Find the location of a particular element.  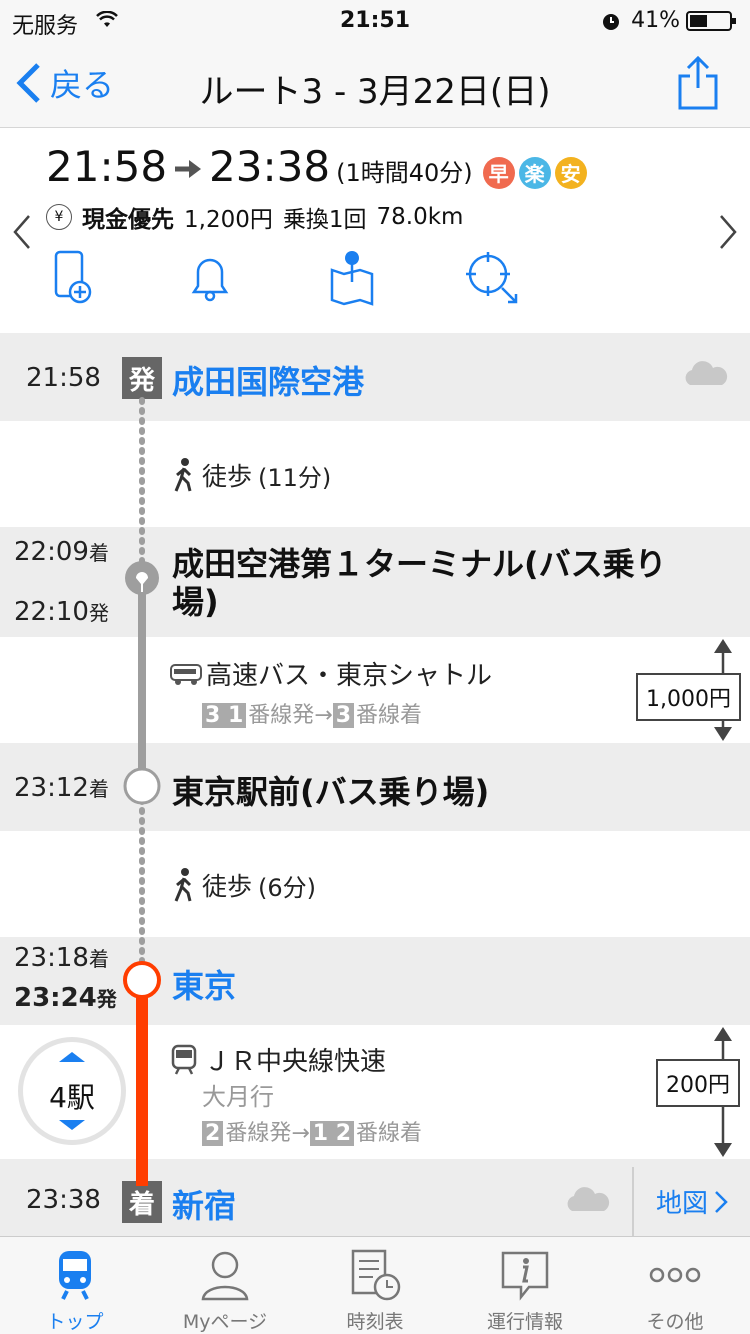

map-pin-icon is located at coordinates (352, 278).